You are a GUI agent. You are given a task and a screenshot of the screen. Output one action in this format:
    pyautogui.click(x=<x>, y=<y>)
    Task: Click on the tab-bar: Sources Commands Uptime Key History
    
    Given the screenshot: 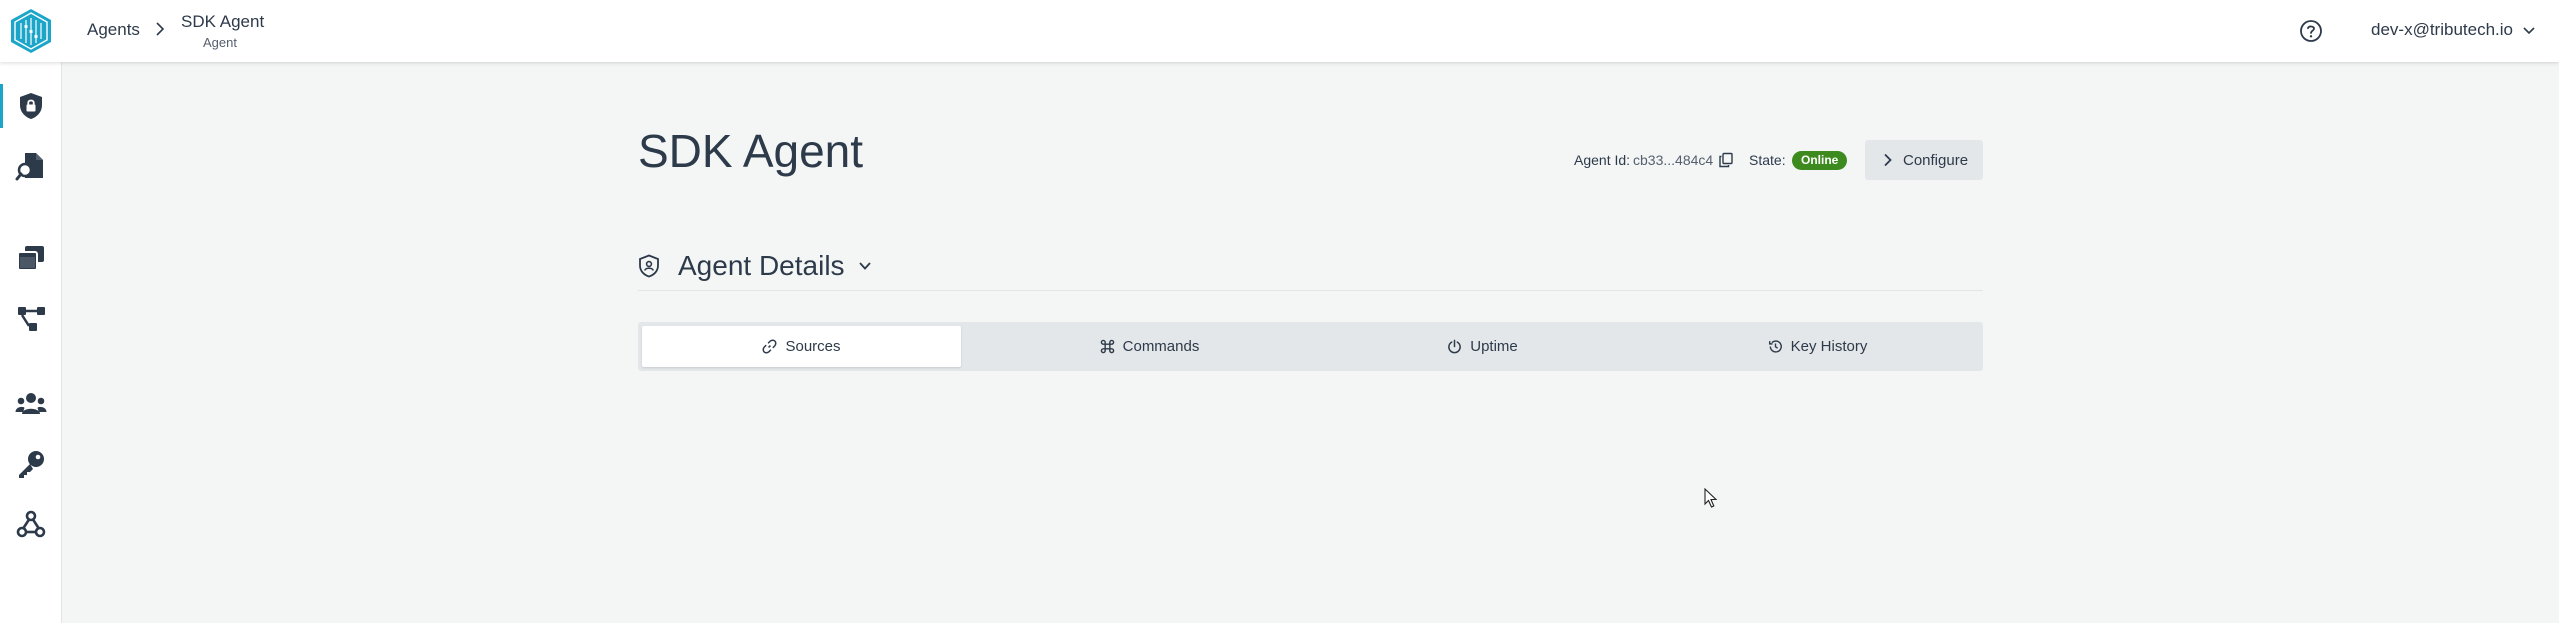 What is the action you would take?
    pyautogui.click(x=1310, y=346)
    